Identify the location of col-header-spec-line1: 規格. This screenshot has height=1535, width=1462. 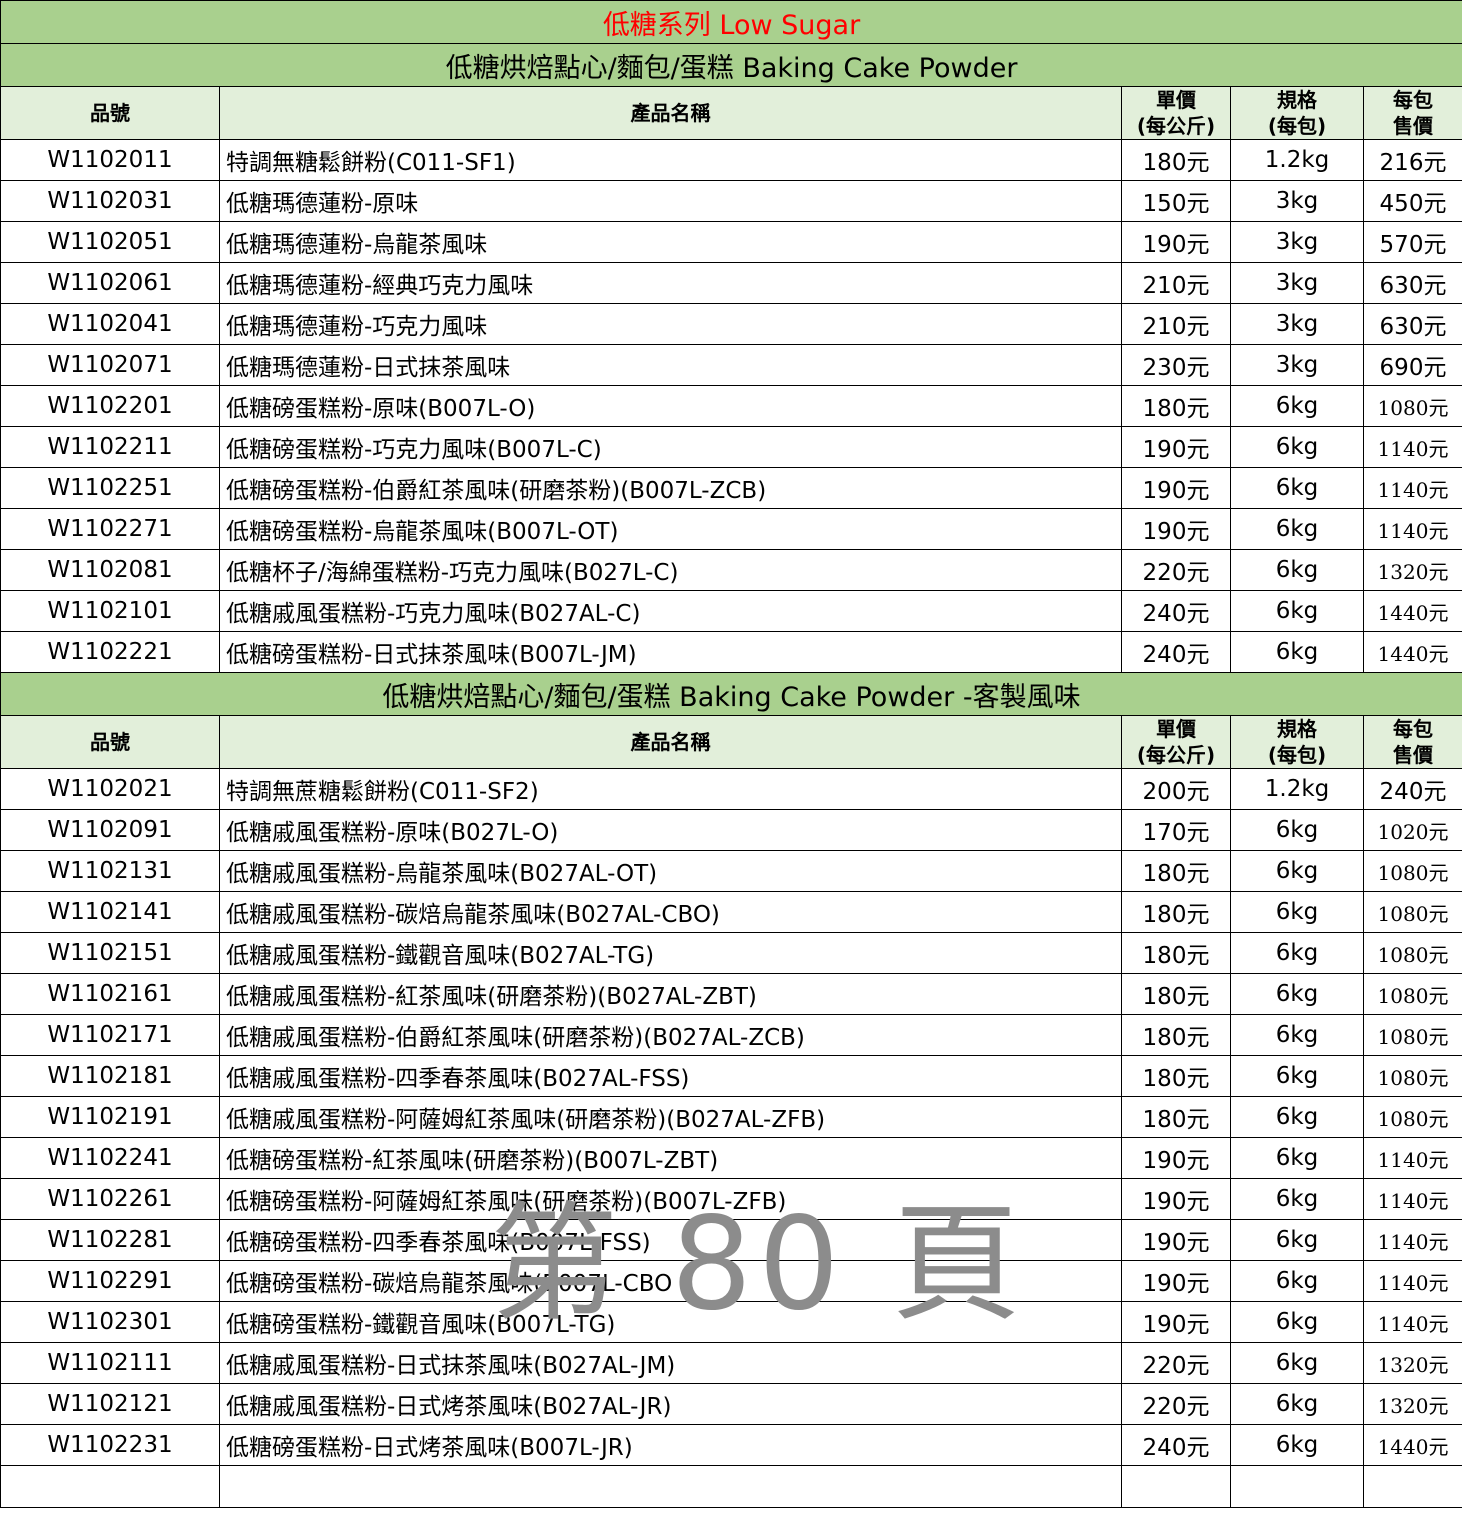
(1297, 729).